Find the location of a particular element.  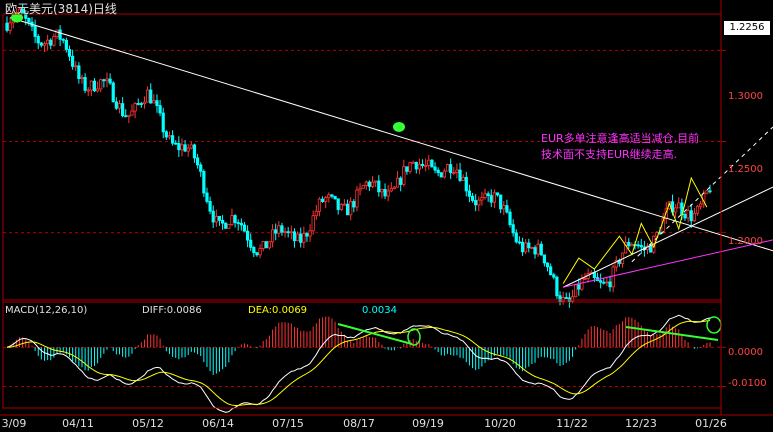

x-tick-label: 04/11 is located at coordinates (78, 423).